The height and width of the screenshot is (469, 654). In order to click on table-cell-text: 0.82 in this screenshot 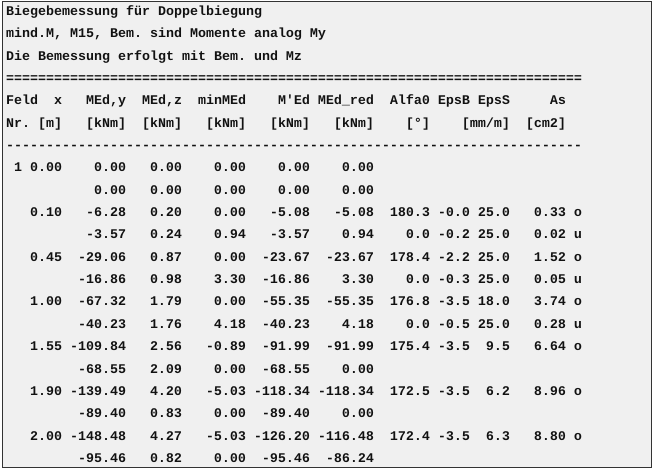, I will do `click(166, 458)`.